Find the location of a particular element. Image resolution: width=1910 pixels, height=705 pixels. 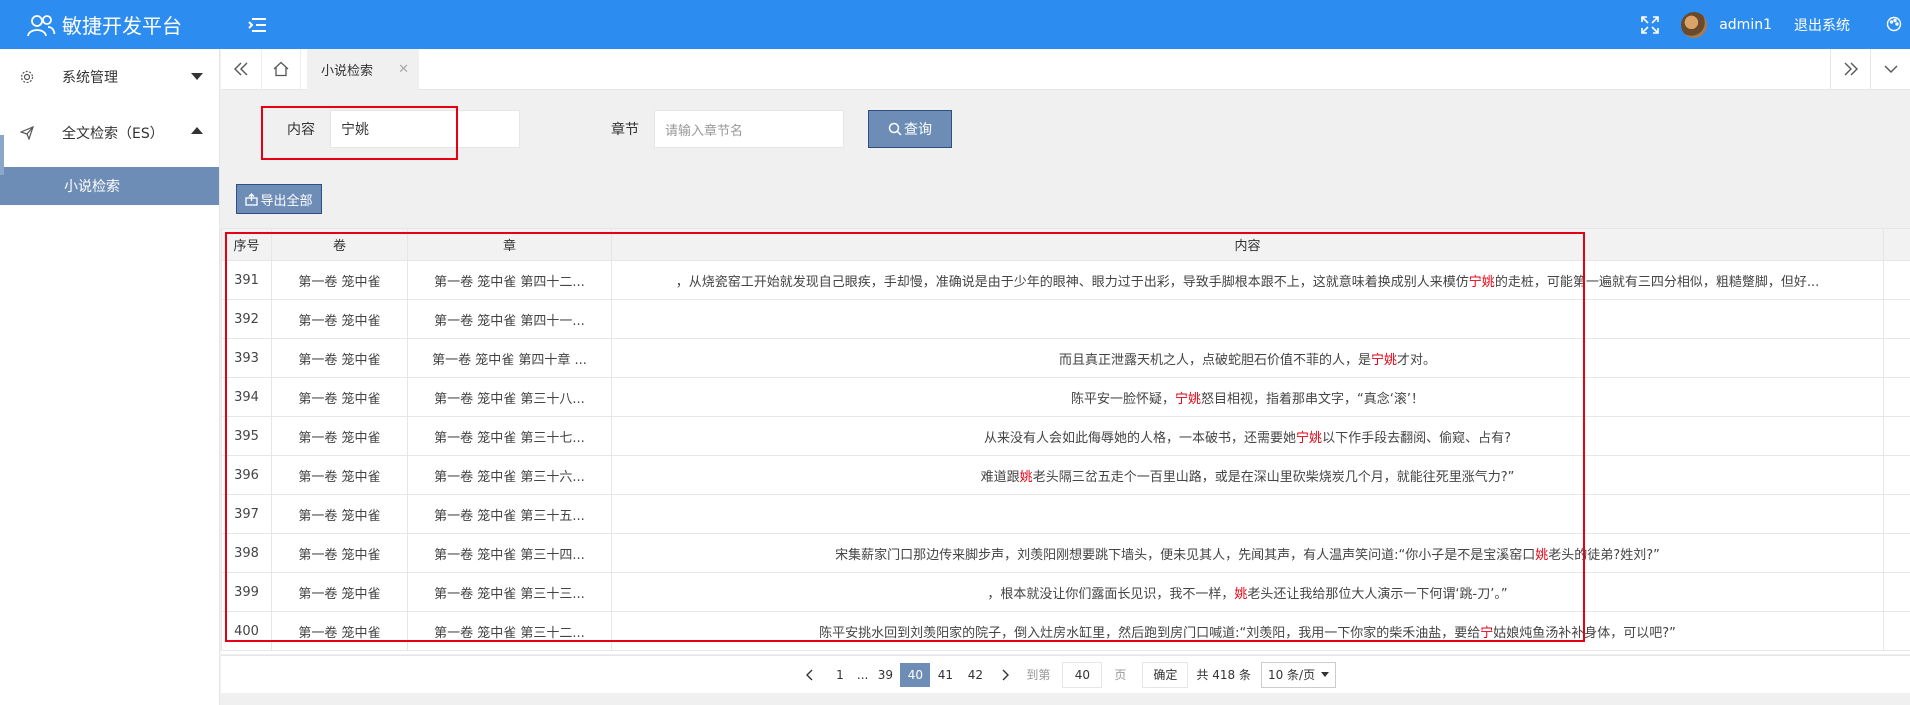

page-list: 1... 39 40 41 42 is located at coordinates (907, 674).